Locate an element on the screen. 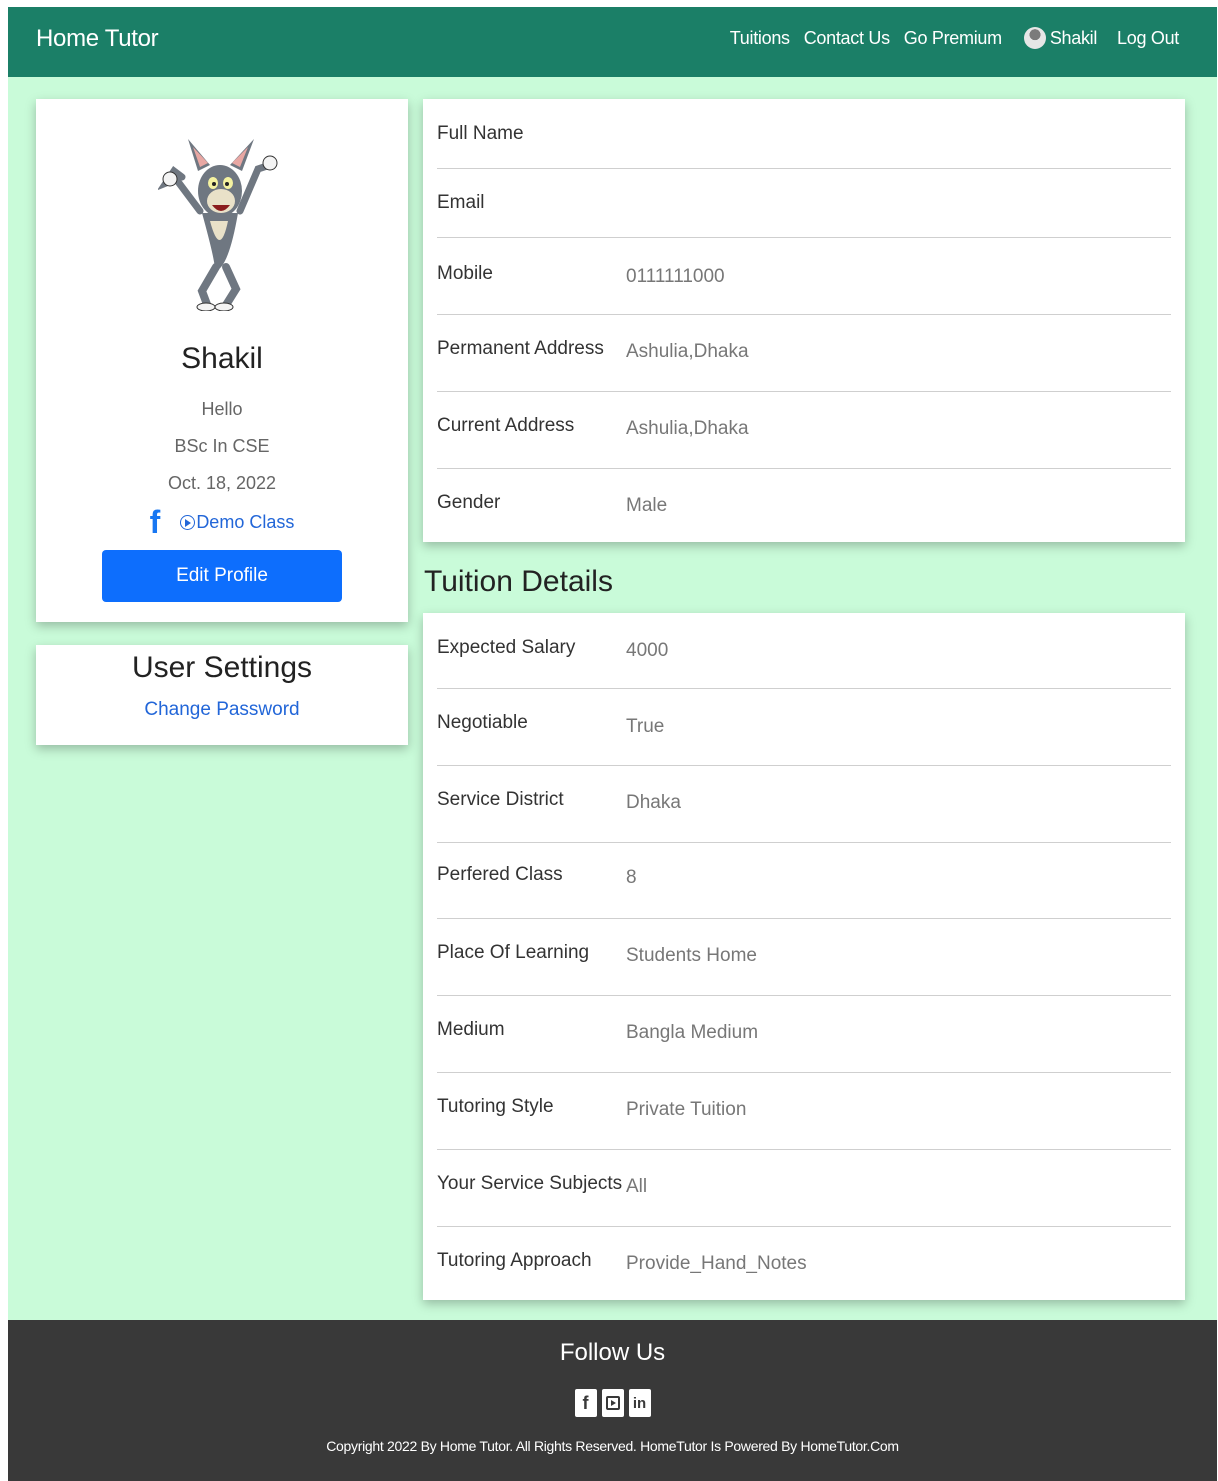  tuition-label: Your Service Subjects is located at coordinates (530, 1183).